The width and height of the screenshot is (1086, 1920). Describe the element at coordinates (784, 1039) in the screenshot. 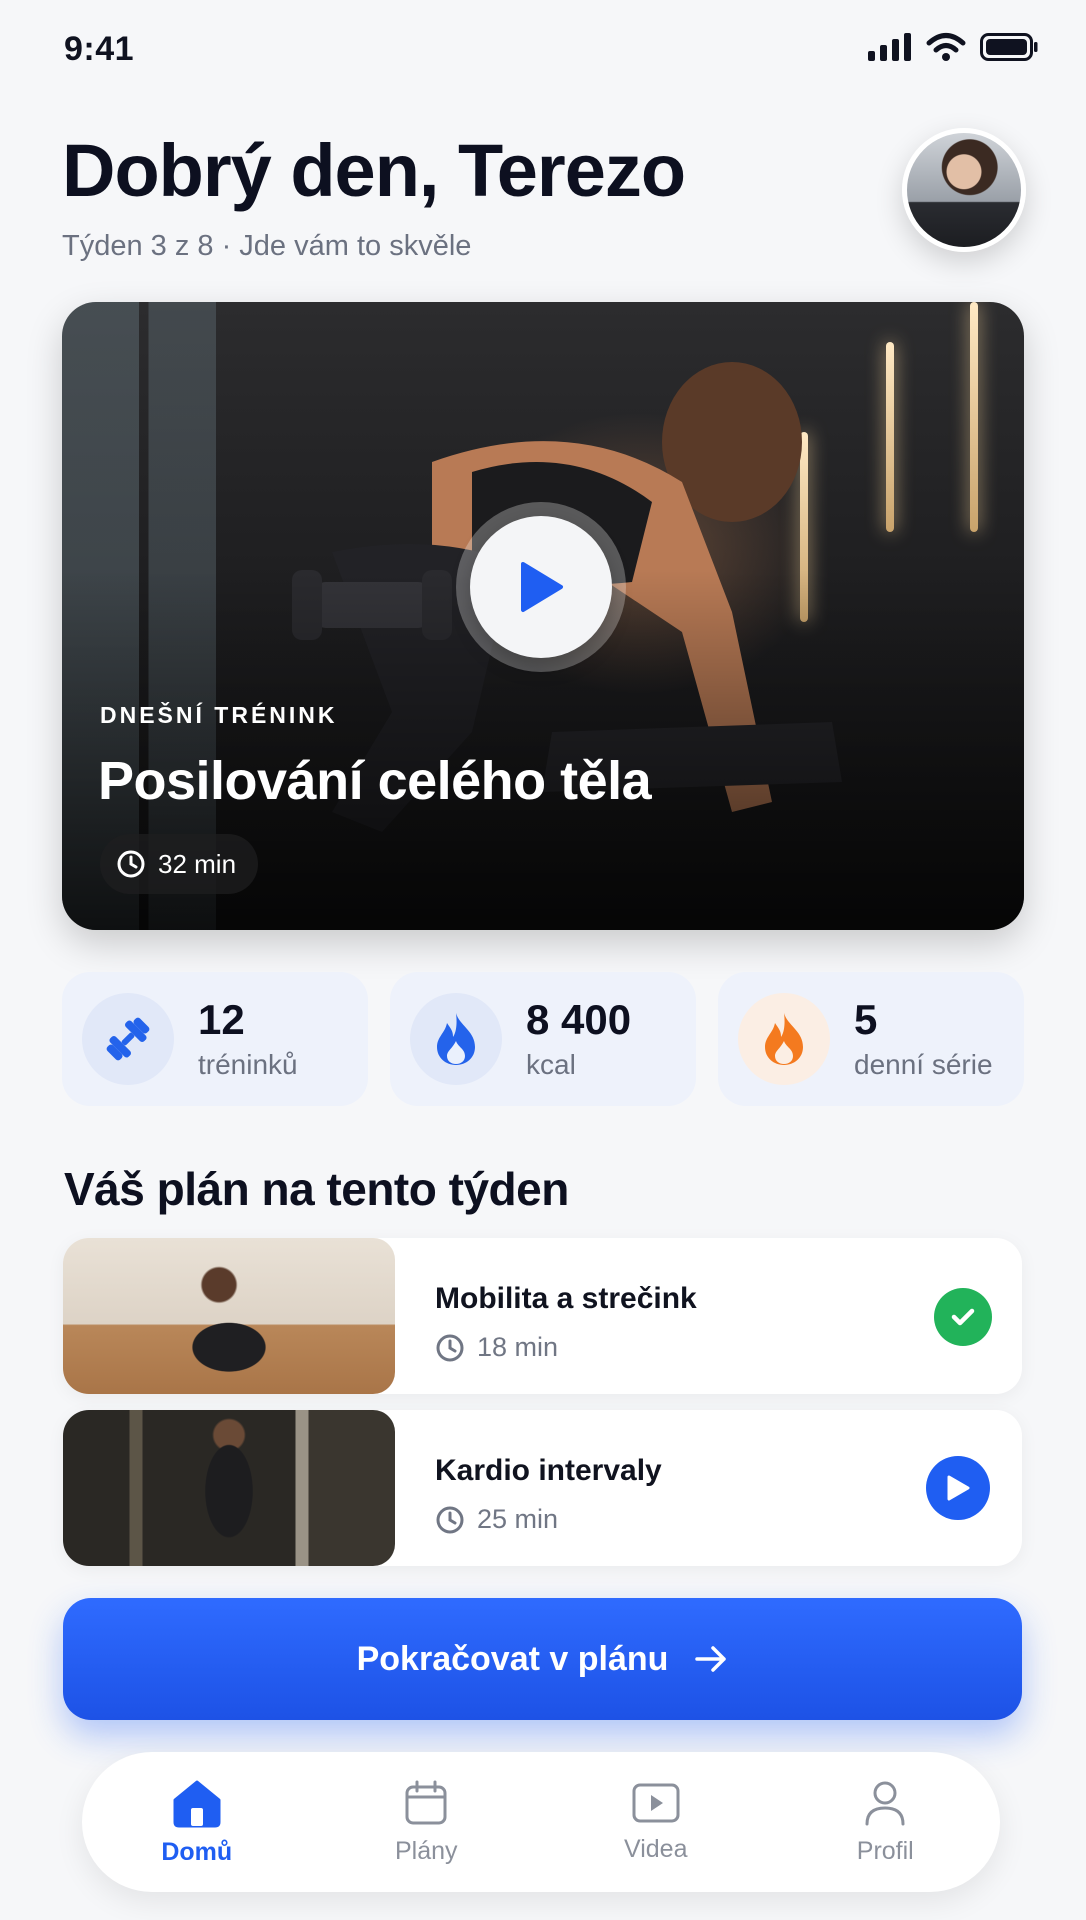

I see `fire-icon` at that location.